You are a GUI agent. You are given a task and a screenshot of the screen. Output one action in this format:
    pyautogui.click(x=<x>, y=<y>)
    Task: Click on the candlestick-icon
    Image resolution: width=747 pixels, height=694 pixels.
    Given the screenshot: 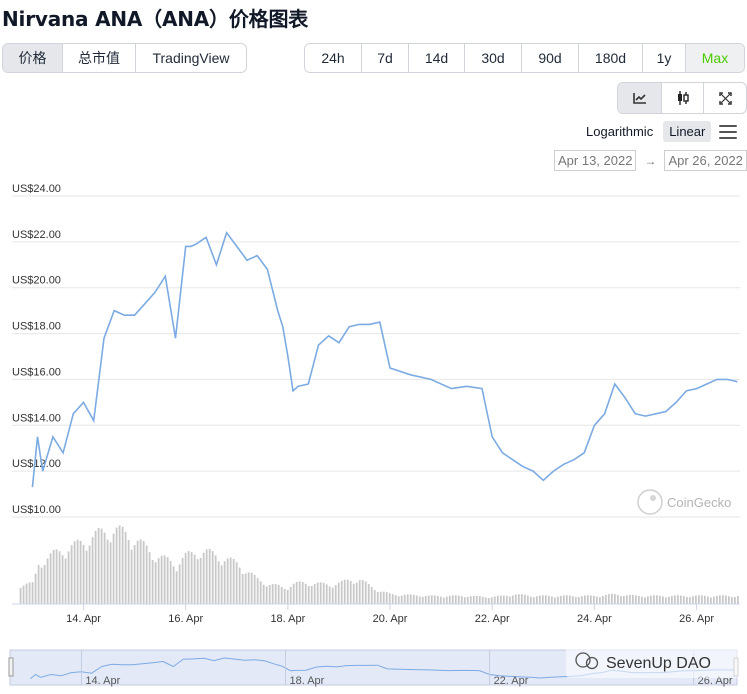 What is the action you would take?
    pyautogui.click(x=683, y=98)
    